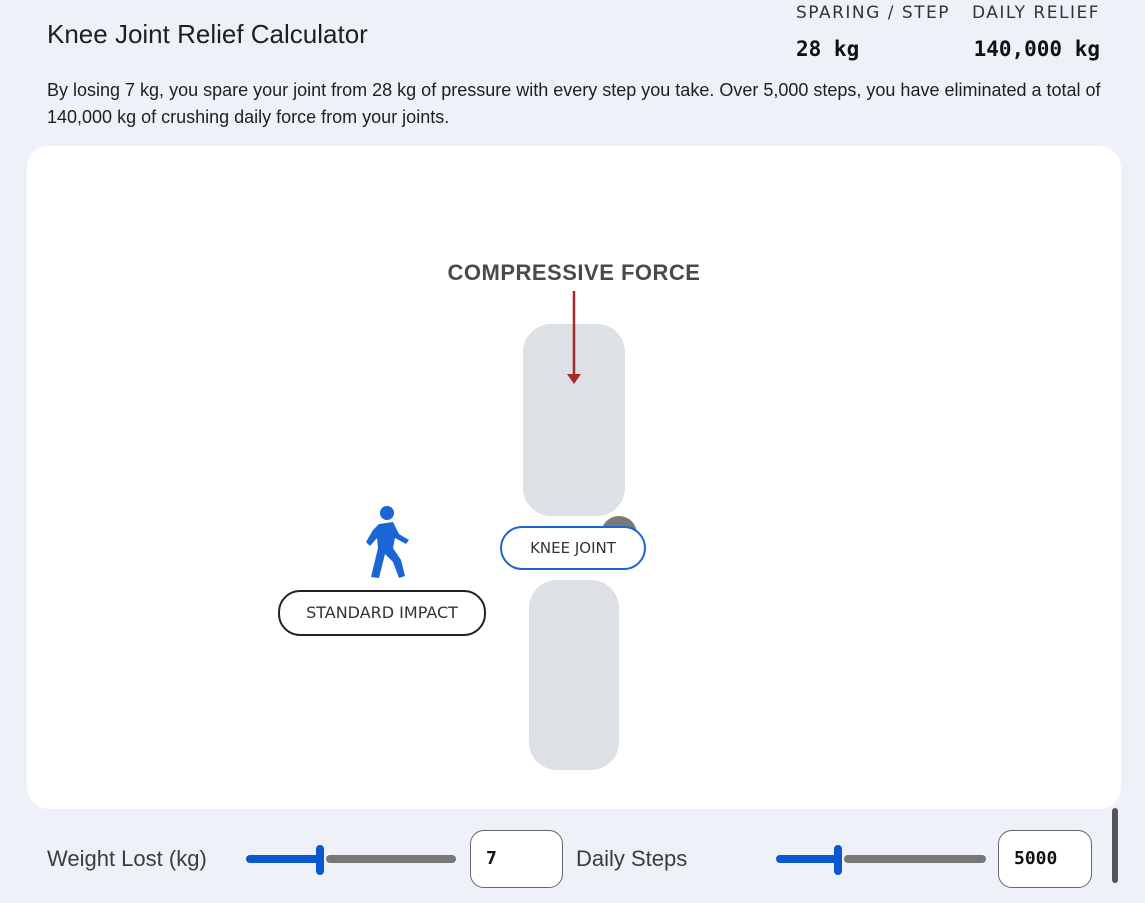 This screenshot has width=1145, height=903. Describe the element at coordinates (207, 34) in the screenshot. I see `page-title: Knee Joint Relief Calculator` at that location.